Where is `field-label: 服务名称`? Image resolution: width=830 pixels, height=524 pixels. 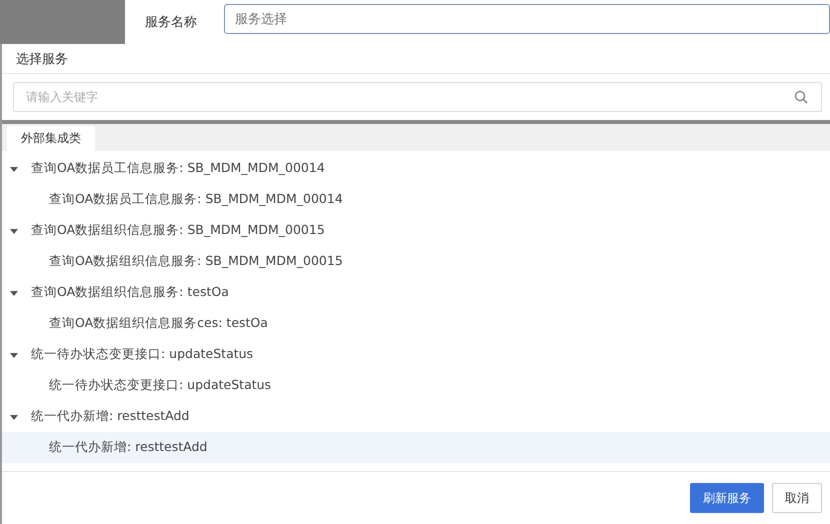 field-label: 服务名称 is located at coordinates (171, 22).